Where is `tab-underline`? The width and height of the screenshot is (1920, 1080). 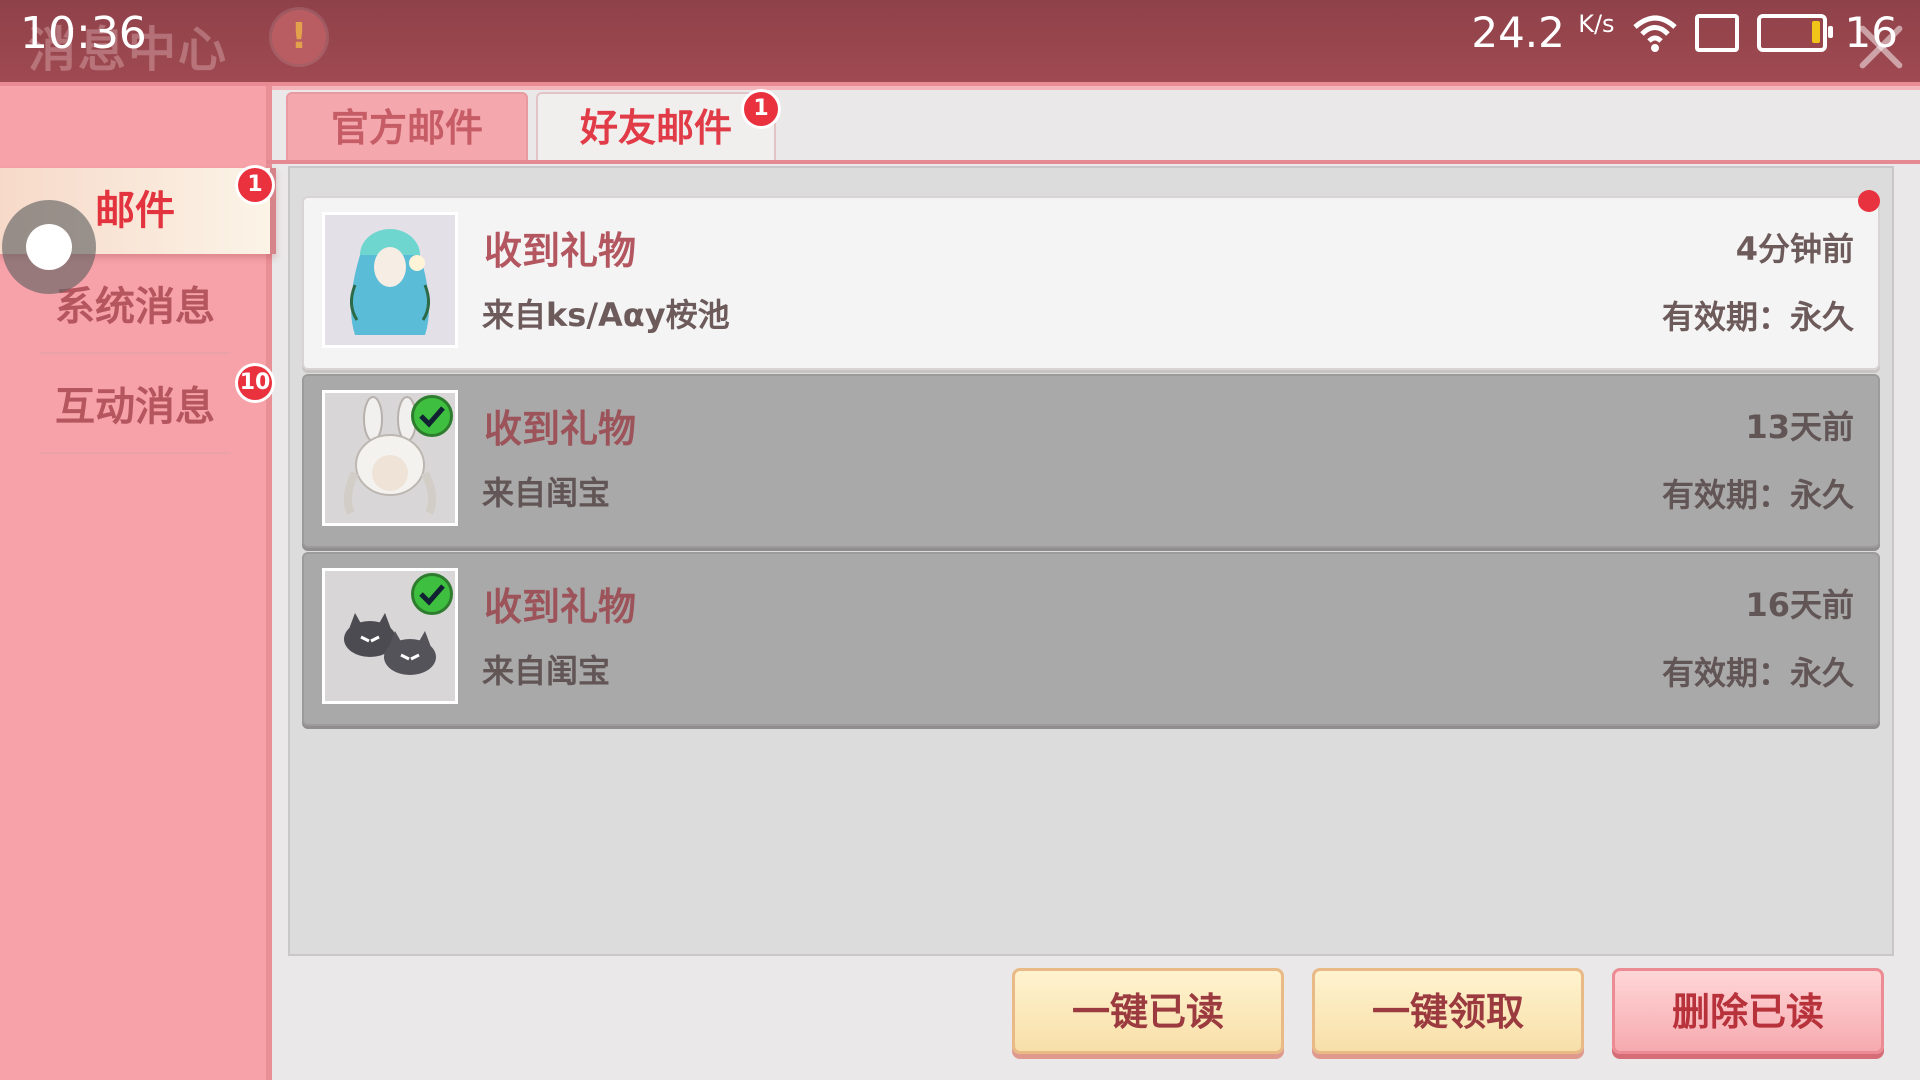
tab-underline is located at coordinates (1093, 162).